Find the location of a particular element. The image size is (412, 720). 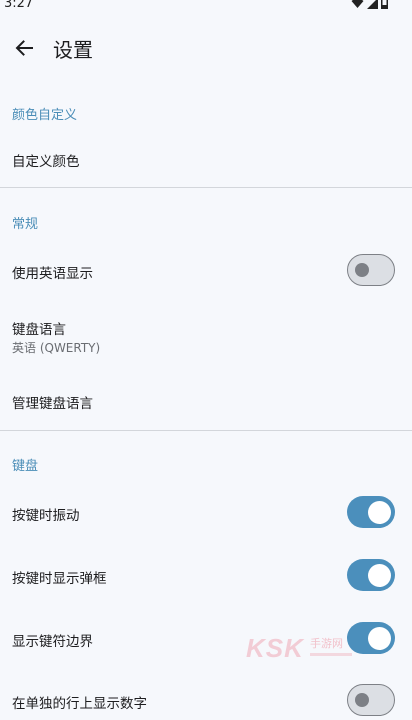

vibrate-toggle is located at coordinates (371, 512).